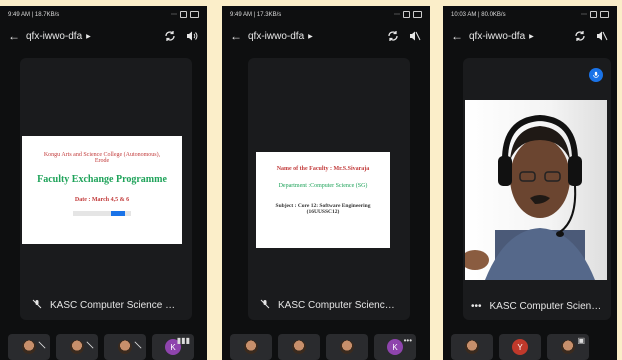 The height and width of the screenshot is (360, 622). What do you see at coordinates (530, 197) in the screenshot?
I see `person-figure` at bounding box center [530, 197].